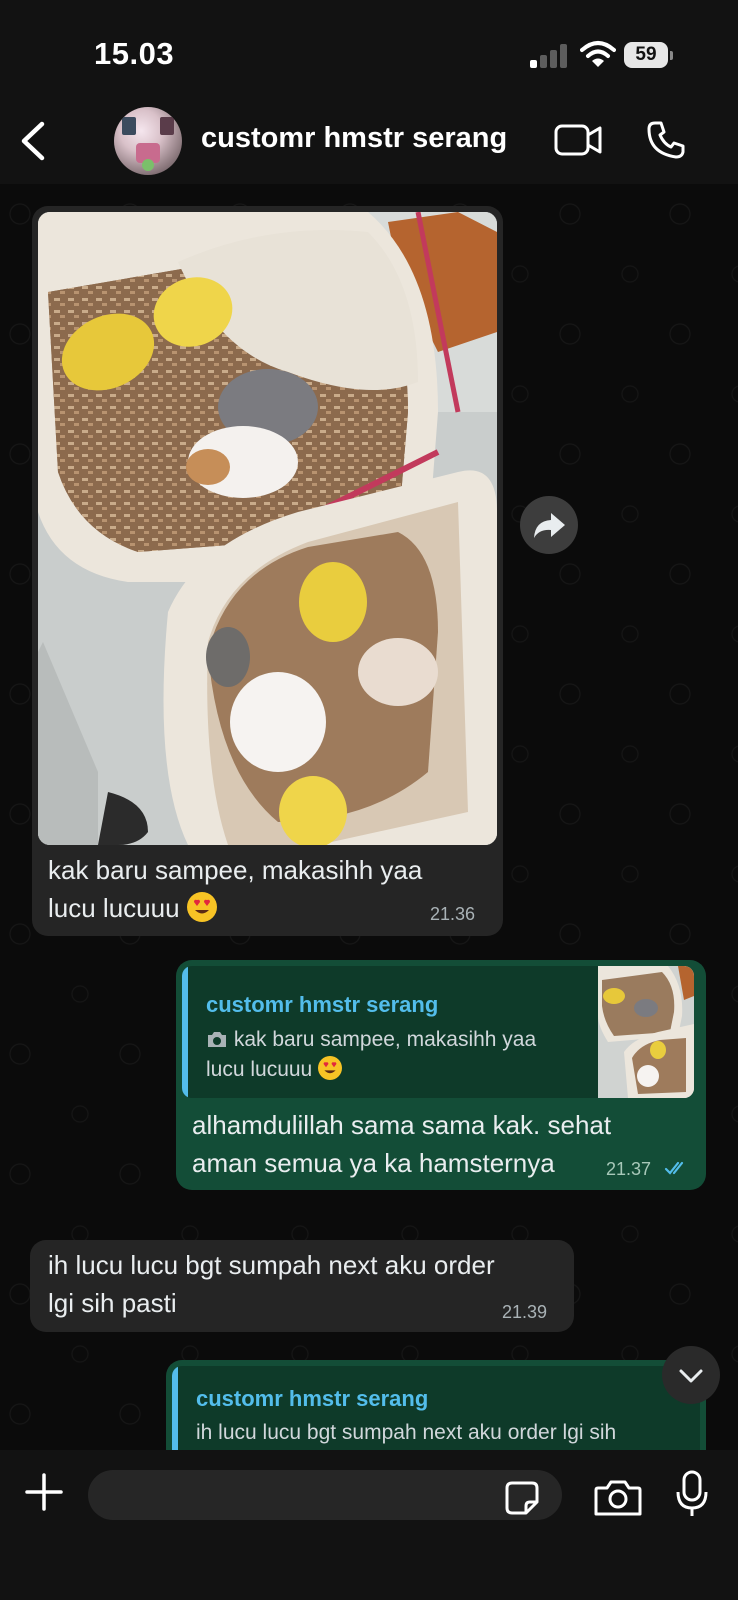 Image resolution: width=738 pixels, height=1600 pixels. What do you see at coordinates (674, 1168) in the screenshot?
I see `read-receipt-icon` at bounding box center [674, 1168].